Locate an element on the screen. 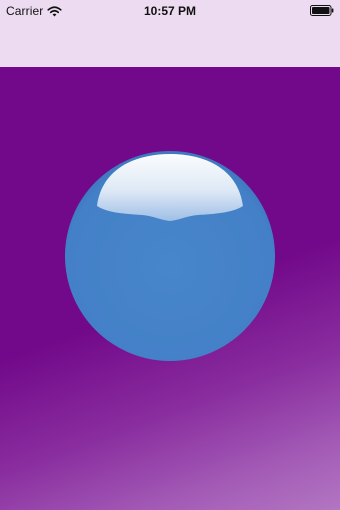 The width and height of the screenshot is (340, 510). status-time: 10:57 PM is located at coordinates (170, 11).